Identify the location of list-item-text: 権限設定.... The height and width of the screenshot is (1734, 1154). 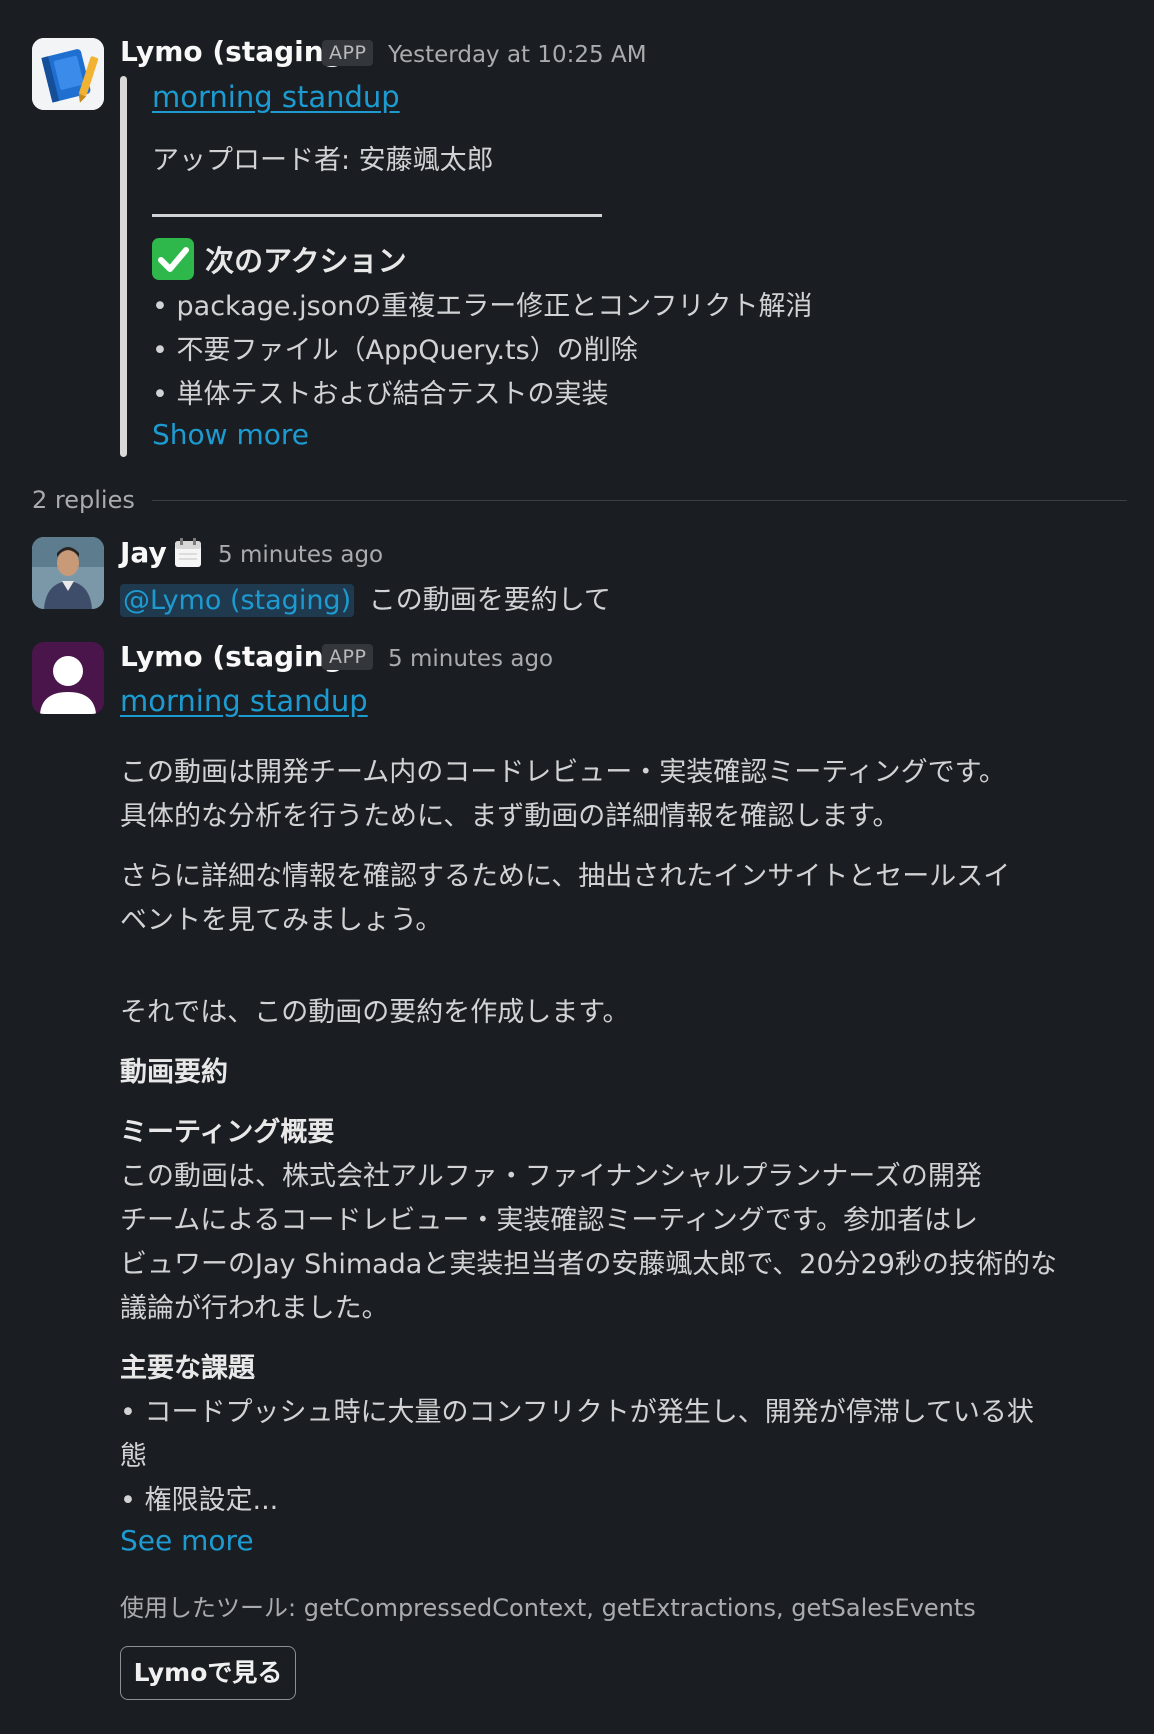
(211, 1500).